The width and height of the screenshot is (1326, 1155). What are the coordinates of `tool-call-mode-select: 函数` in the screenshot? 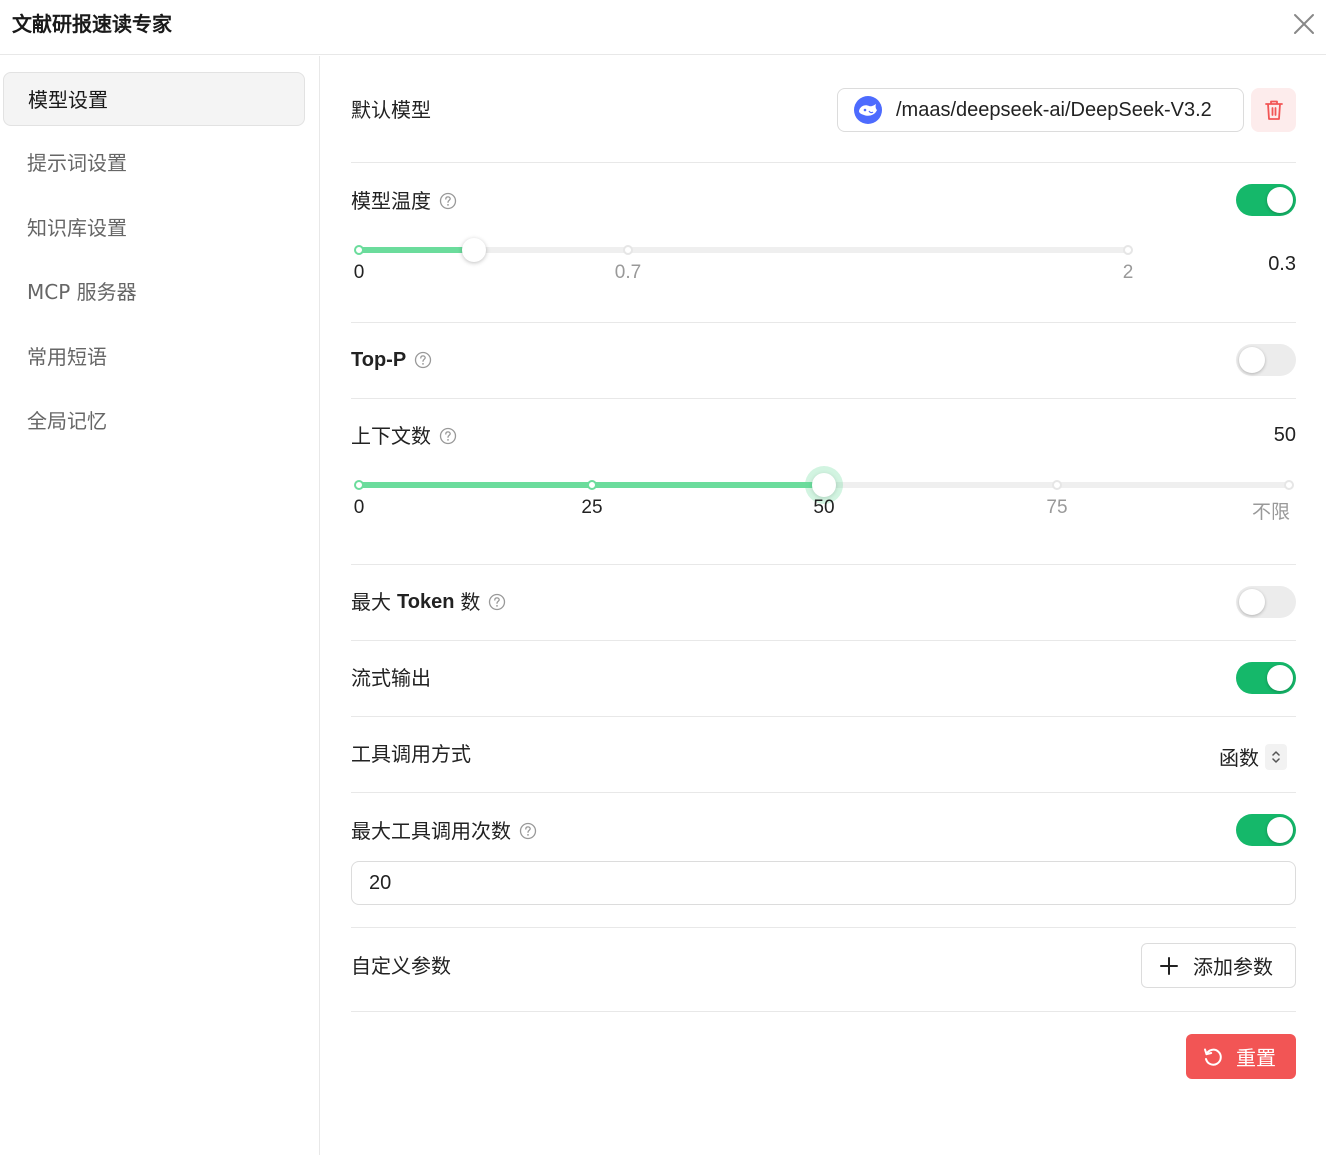 It's located at (1253, 756).